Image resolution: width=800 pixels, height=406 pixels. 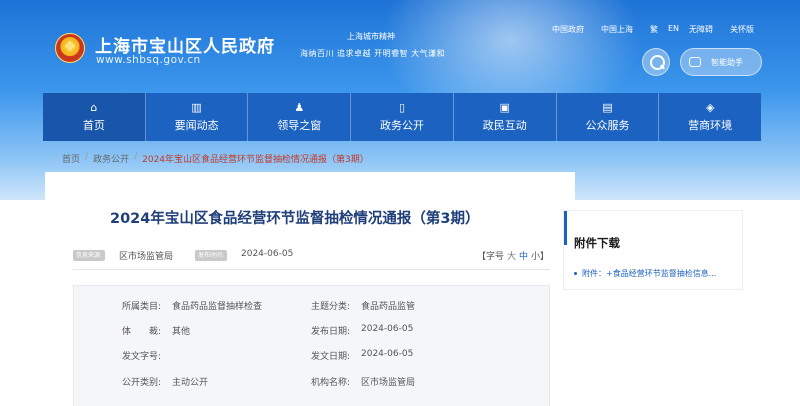 What do you see at coordinates (146, 257) in the screenshot?
I see `source-value: 区市场监管局` at bounding box center [146, 257].